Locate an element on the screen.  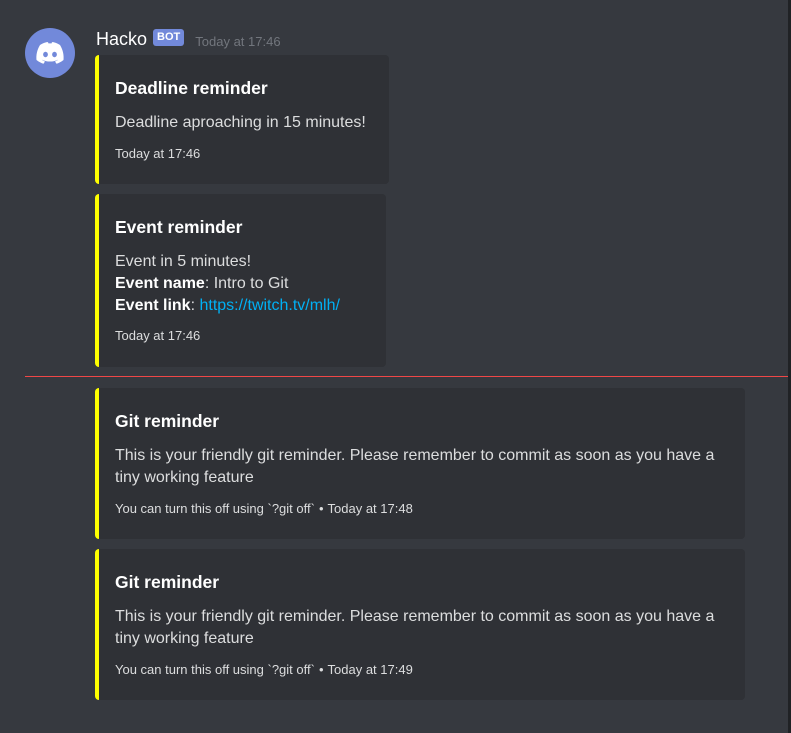
embed-title: Deadline reminder is located at coordinates (191, 88).